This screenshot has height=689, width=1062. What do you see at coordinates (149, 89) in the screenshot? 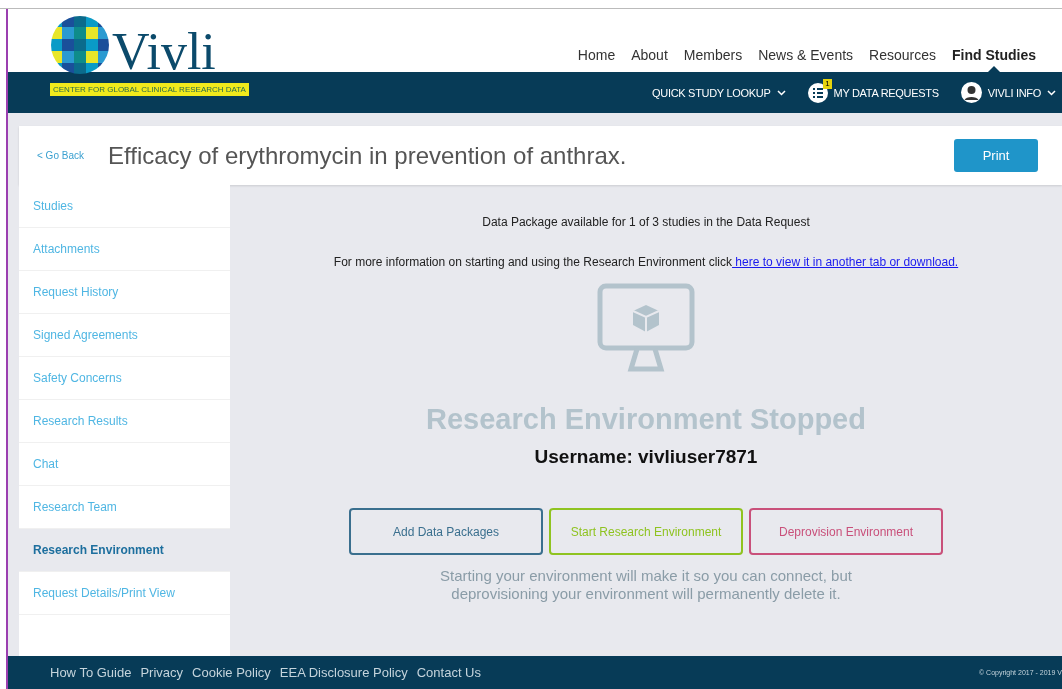
I see `logo-tagline: CENTER FOR GLOBAL CLINICAL RESEARCH DATA` at bounding box center [149, 89].